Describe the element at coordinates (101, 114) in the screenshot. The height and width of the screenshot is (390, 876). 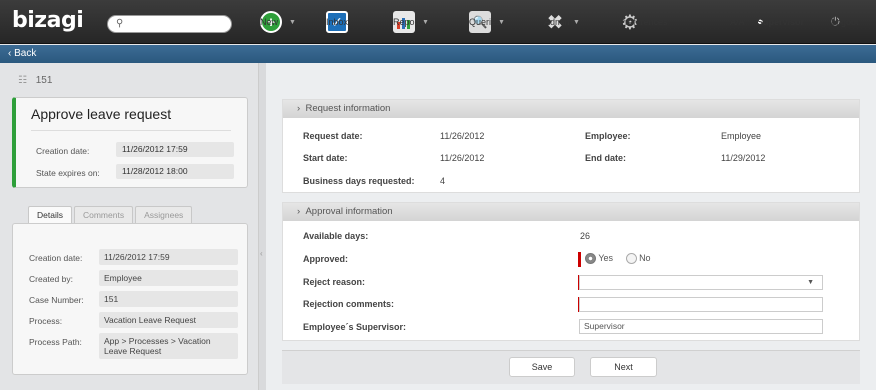
I see `case-title: Approve leave request` at that location.